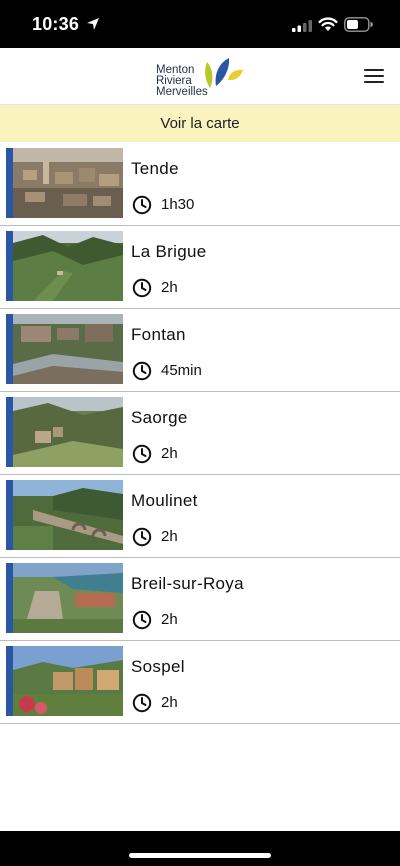 This screenshot has height=866, width=400. I want to click on list-item-moulinet: Moulinet 2h, so click(200, 516).